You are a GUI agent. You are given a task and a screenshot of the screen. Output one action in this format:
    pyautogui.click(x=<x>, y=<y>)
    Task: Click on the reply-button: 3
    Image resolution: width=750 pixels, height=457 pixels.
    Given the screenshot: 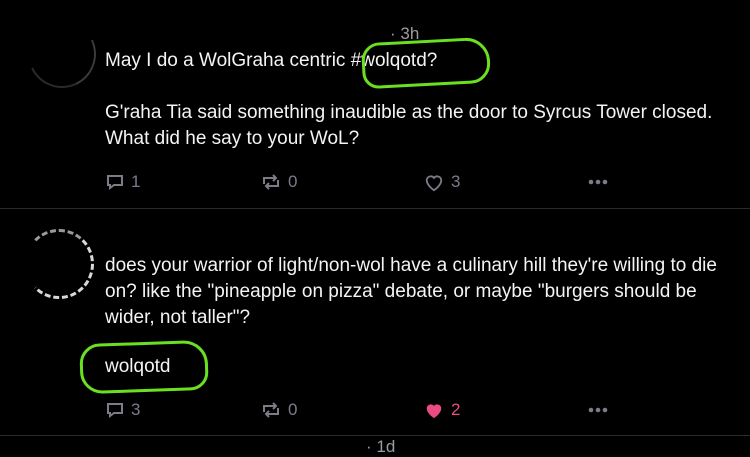 What is the action you would take?
    pyautogui.click(x=122, y=410)
    